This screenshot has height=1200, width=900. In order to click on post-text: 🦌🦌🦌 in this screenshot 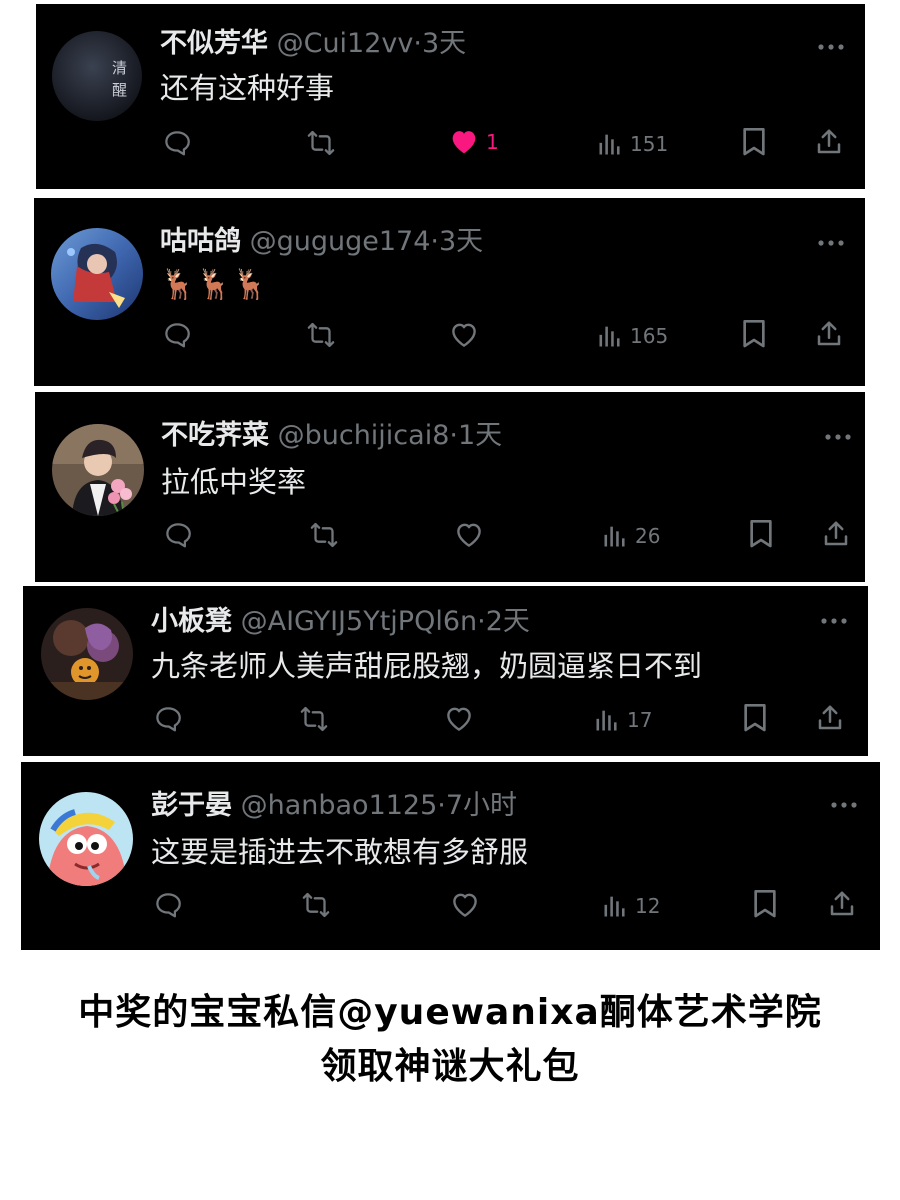, I will do `click(214, 284)`.